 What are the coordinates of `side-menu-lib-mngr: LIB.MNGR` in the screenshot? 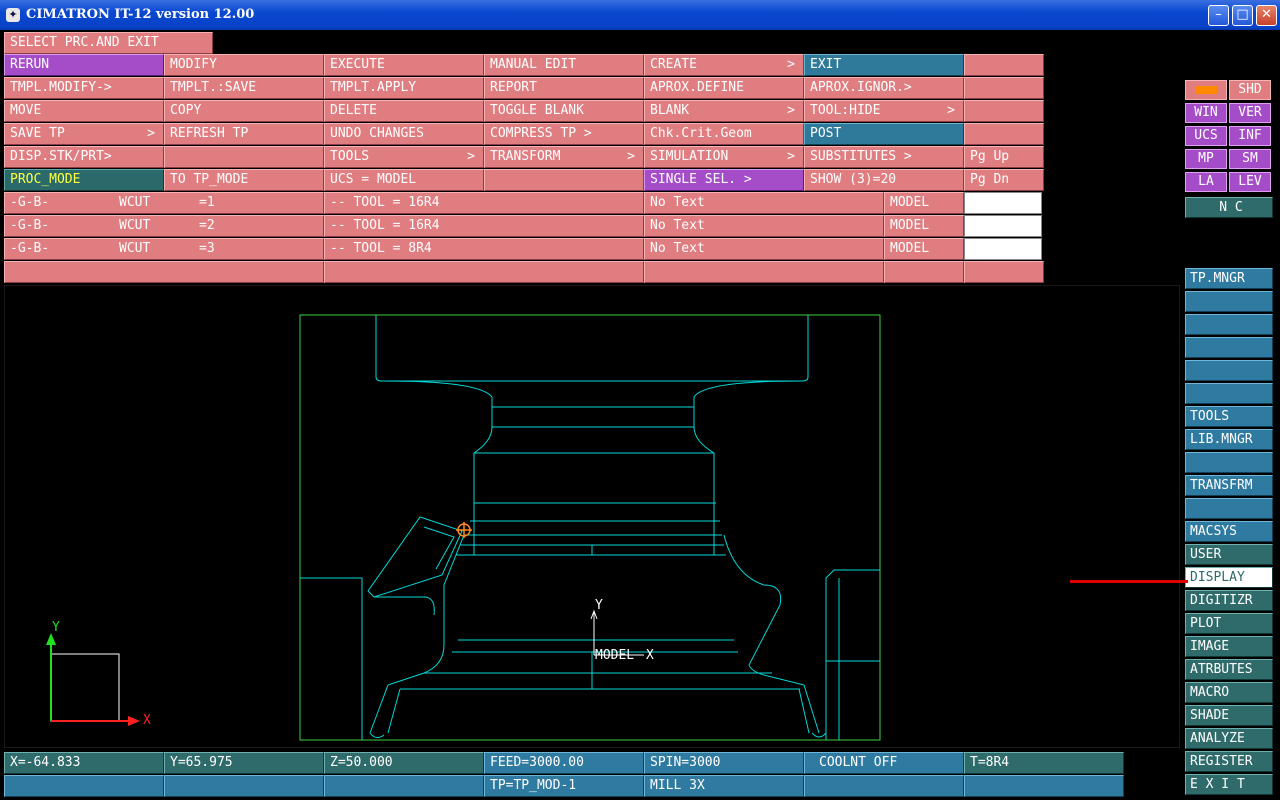 It's located at (1229, 439).